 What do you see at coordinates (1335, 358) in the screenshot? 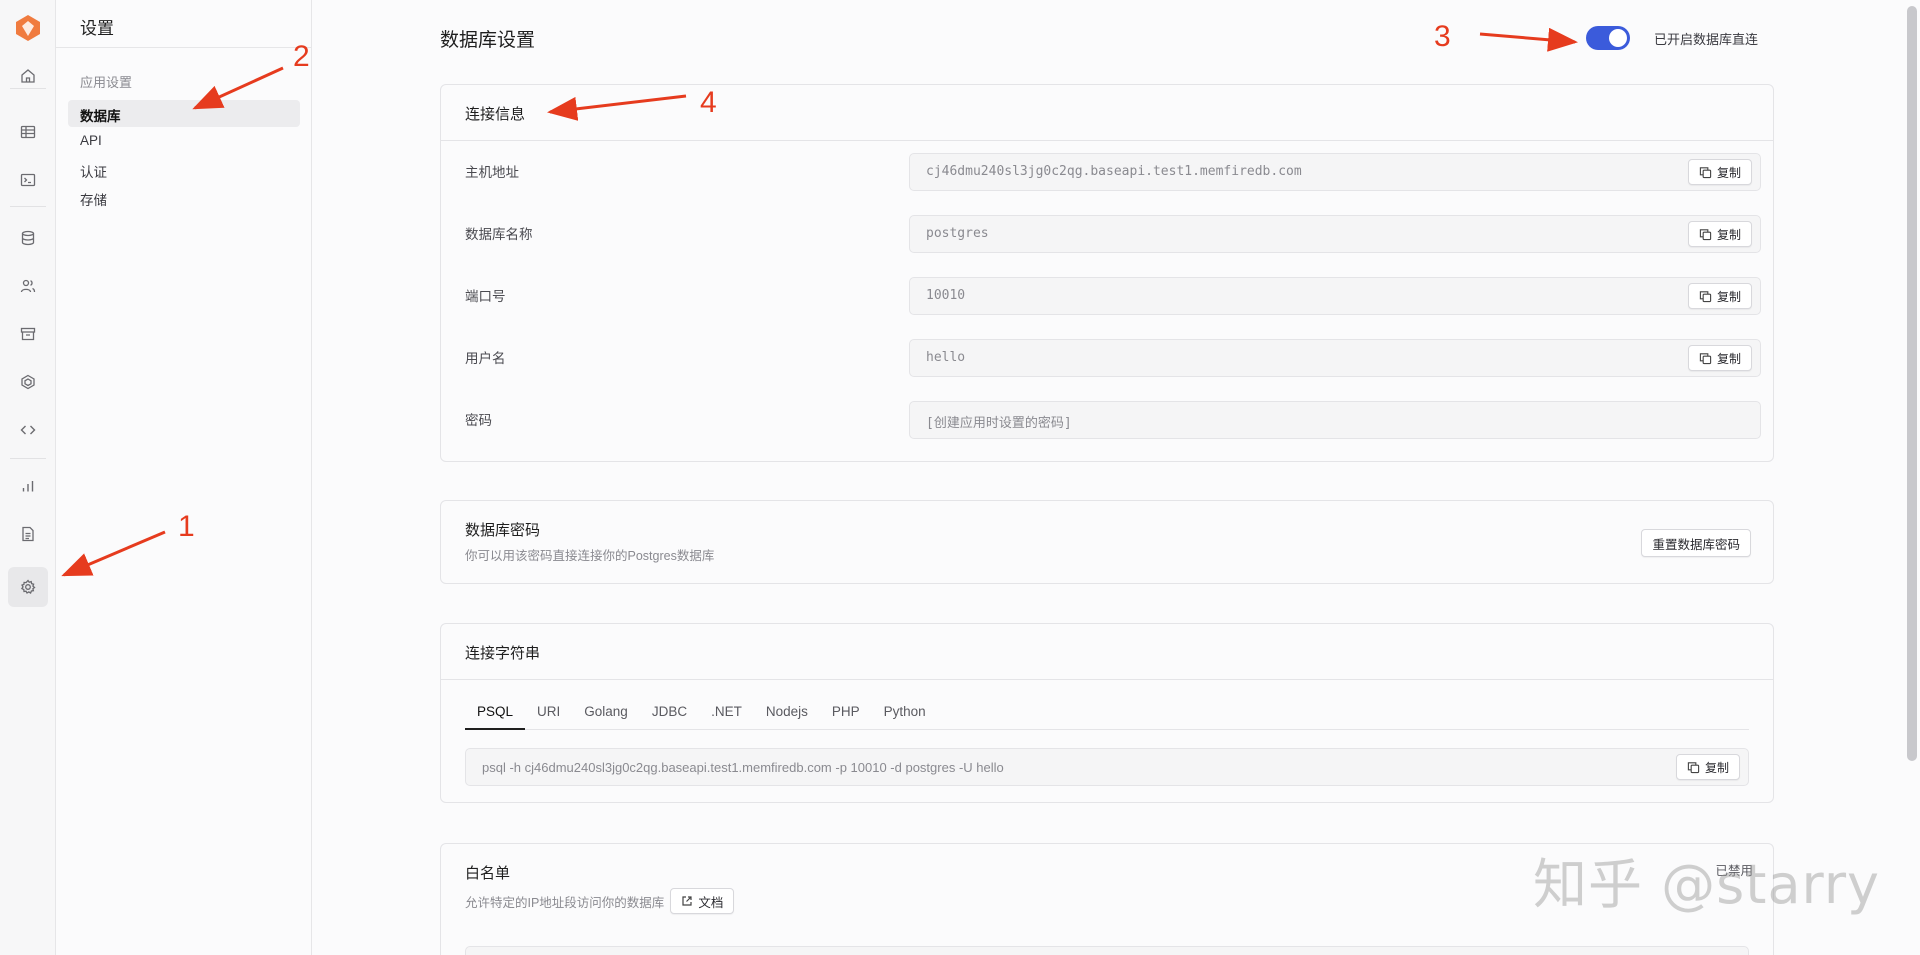
I see `username-field: hello 复制` at bounding box center [1335, 358].